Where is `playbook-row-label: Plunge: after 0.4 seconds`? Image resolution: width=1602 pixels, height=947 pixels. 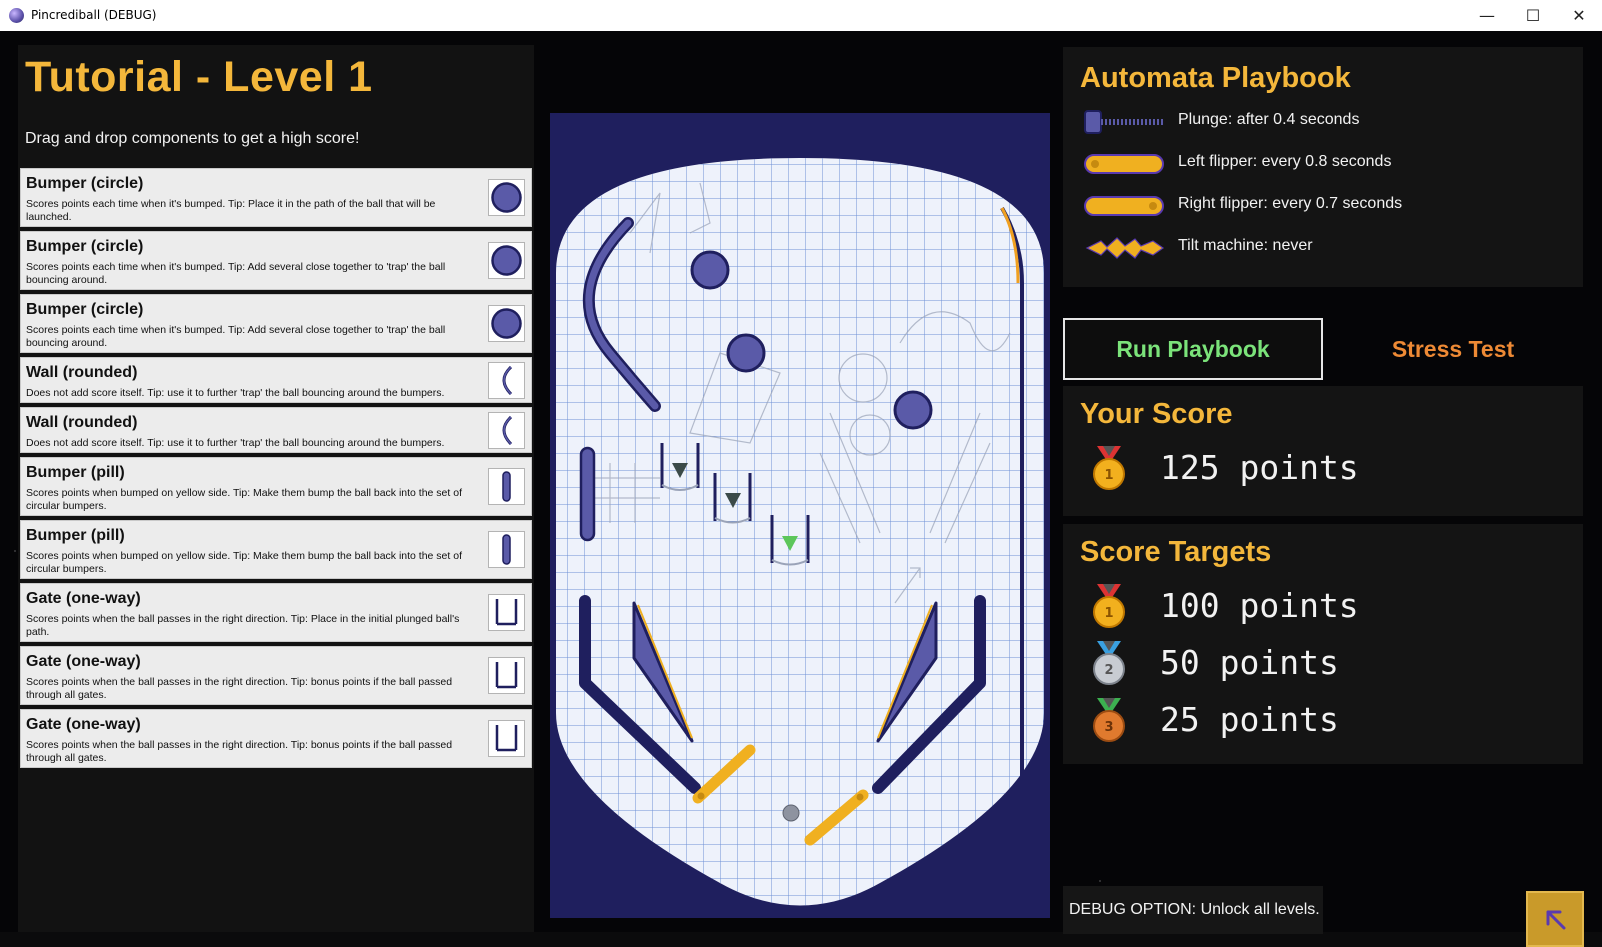 playbook-row-label: Plunge: after 0.4 seconds is located at coordinates (1269, 119).